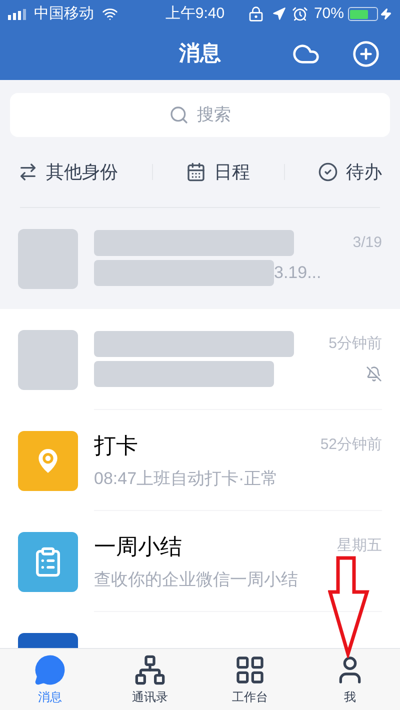 The image size is (400, 710). What do you see at coordinates (64, 14) in the screenshot?
I see `carrier-name: 中国移动` at bounding box center [64, 14].